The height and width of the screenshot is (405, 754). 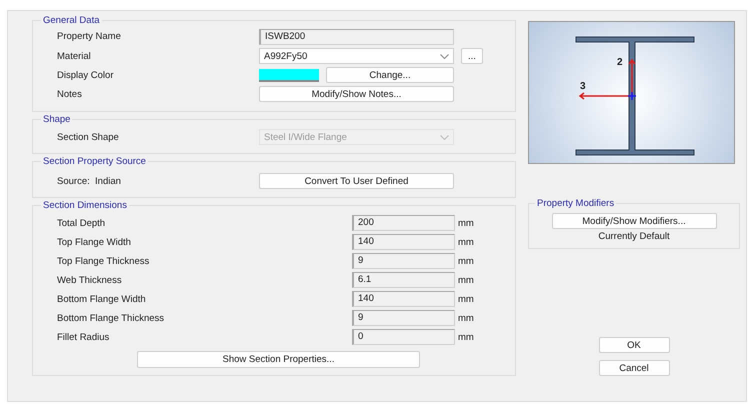 What do you see at coordinates (94, 242) in the screenshot?
I see `field-label: Top Flange Width` at bounding box center [94, 242].